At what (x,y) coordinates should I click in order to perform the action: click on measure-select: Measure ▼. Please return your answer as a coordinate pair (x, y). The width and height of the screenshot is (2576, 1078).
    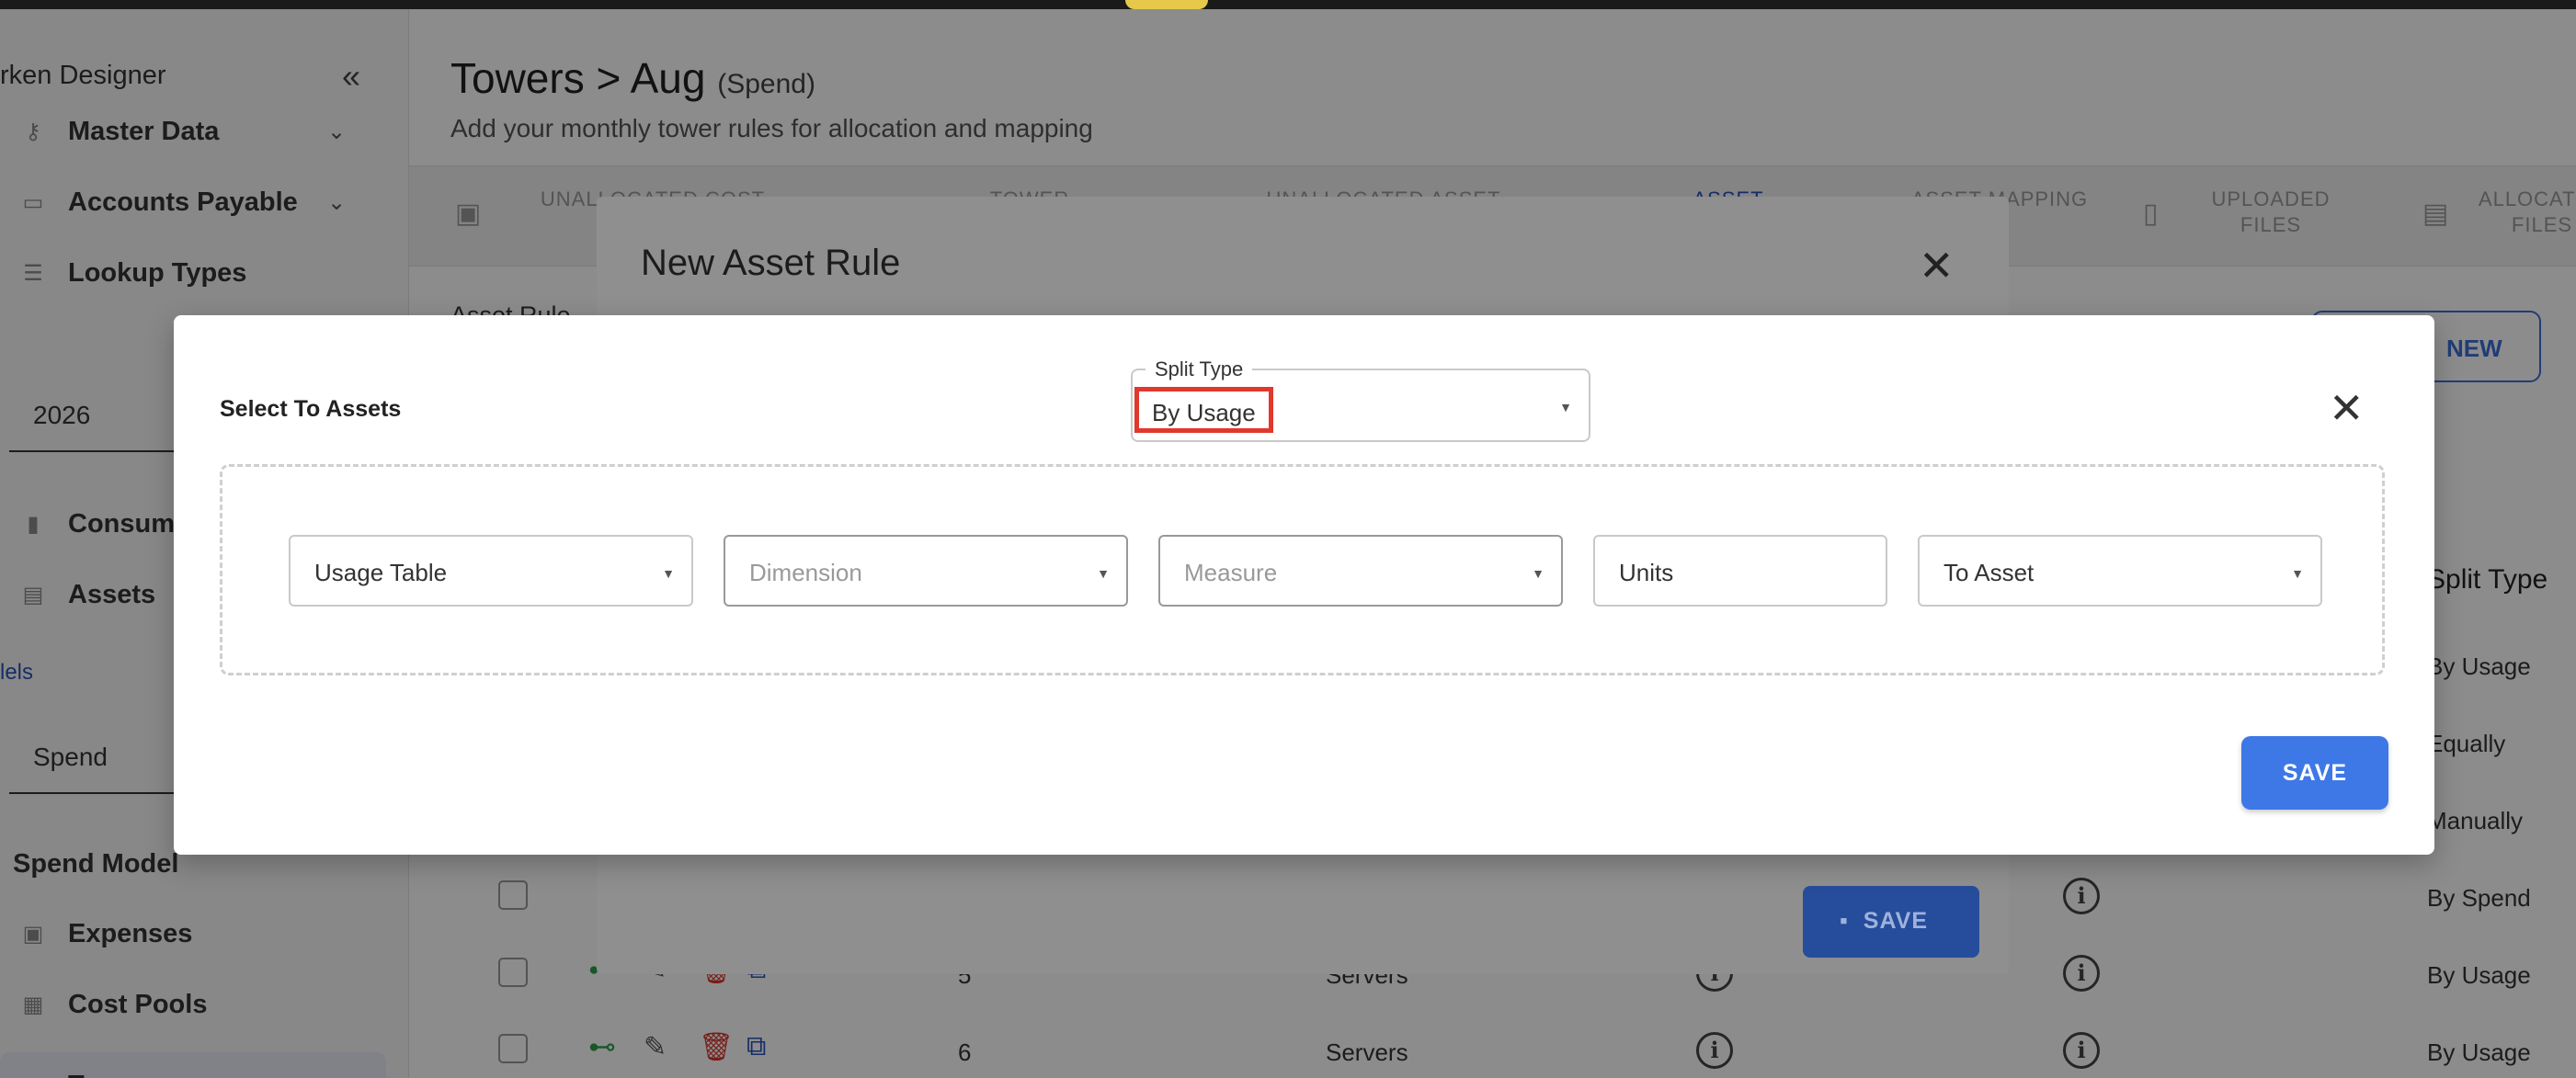
    Looking at the image, I should click on (1360, 571).